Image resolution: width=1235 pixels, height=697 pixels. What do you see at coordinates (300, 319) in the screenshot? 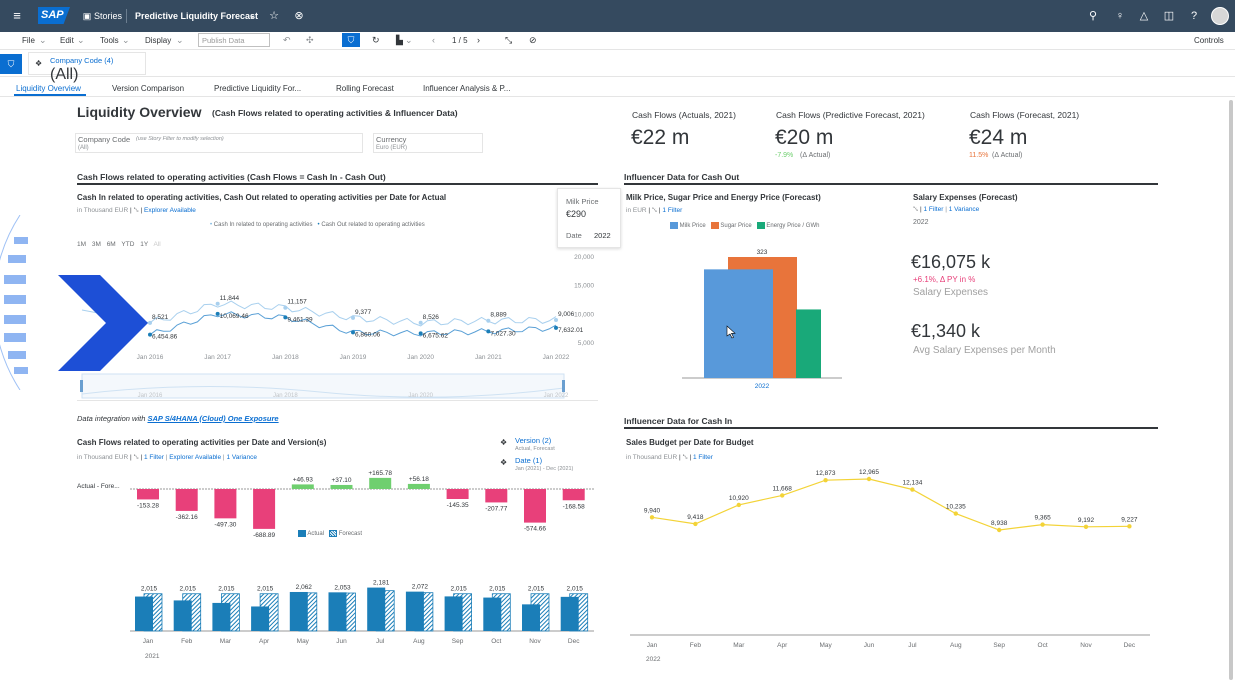
I see `data-label-cash-out: 9,461.39` at bounding box center [300, 319].